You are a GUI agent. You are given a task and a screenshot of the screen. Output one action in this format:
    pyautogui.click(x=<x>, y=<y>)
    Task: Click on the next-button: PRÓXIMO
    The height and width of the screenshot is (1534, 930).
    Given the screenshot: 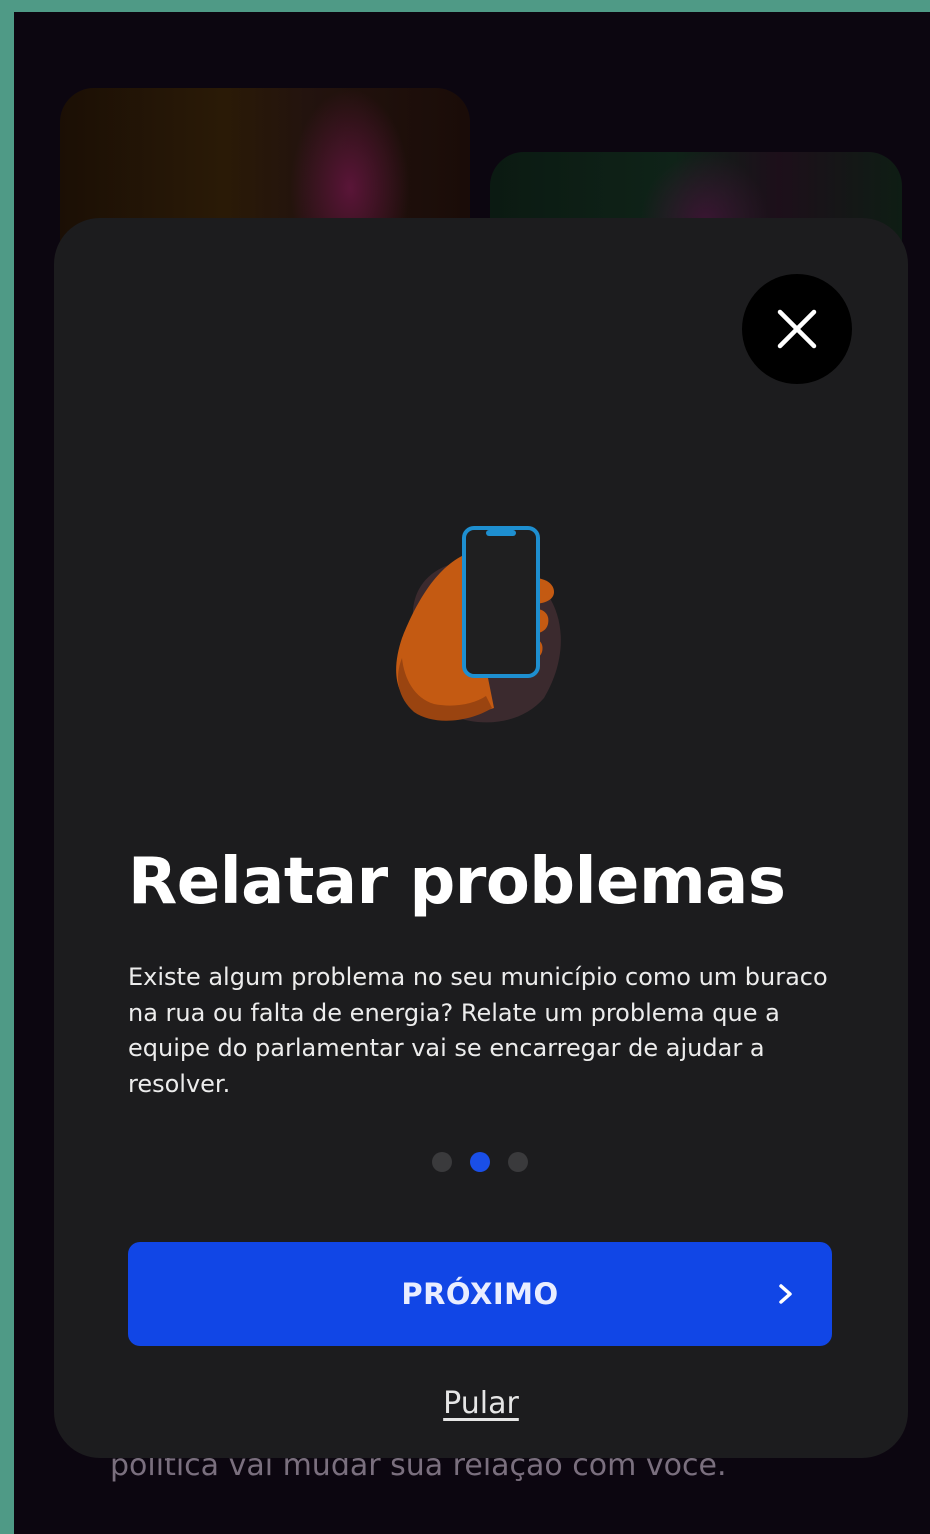 What is the action you would take?
    pyautogui.click(x=480, y=1294)
    